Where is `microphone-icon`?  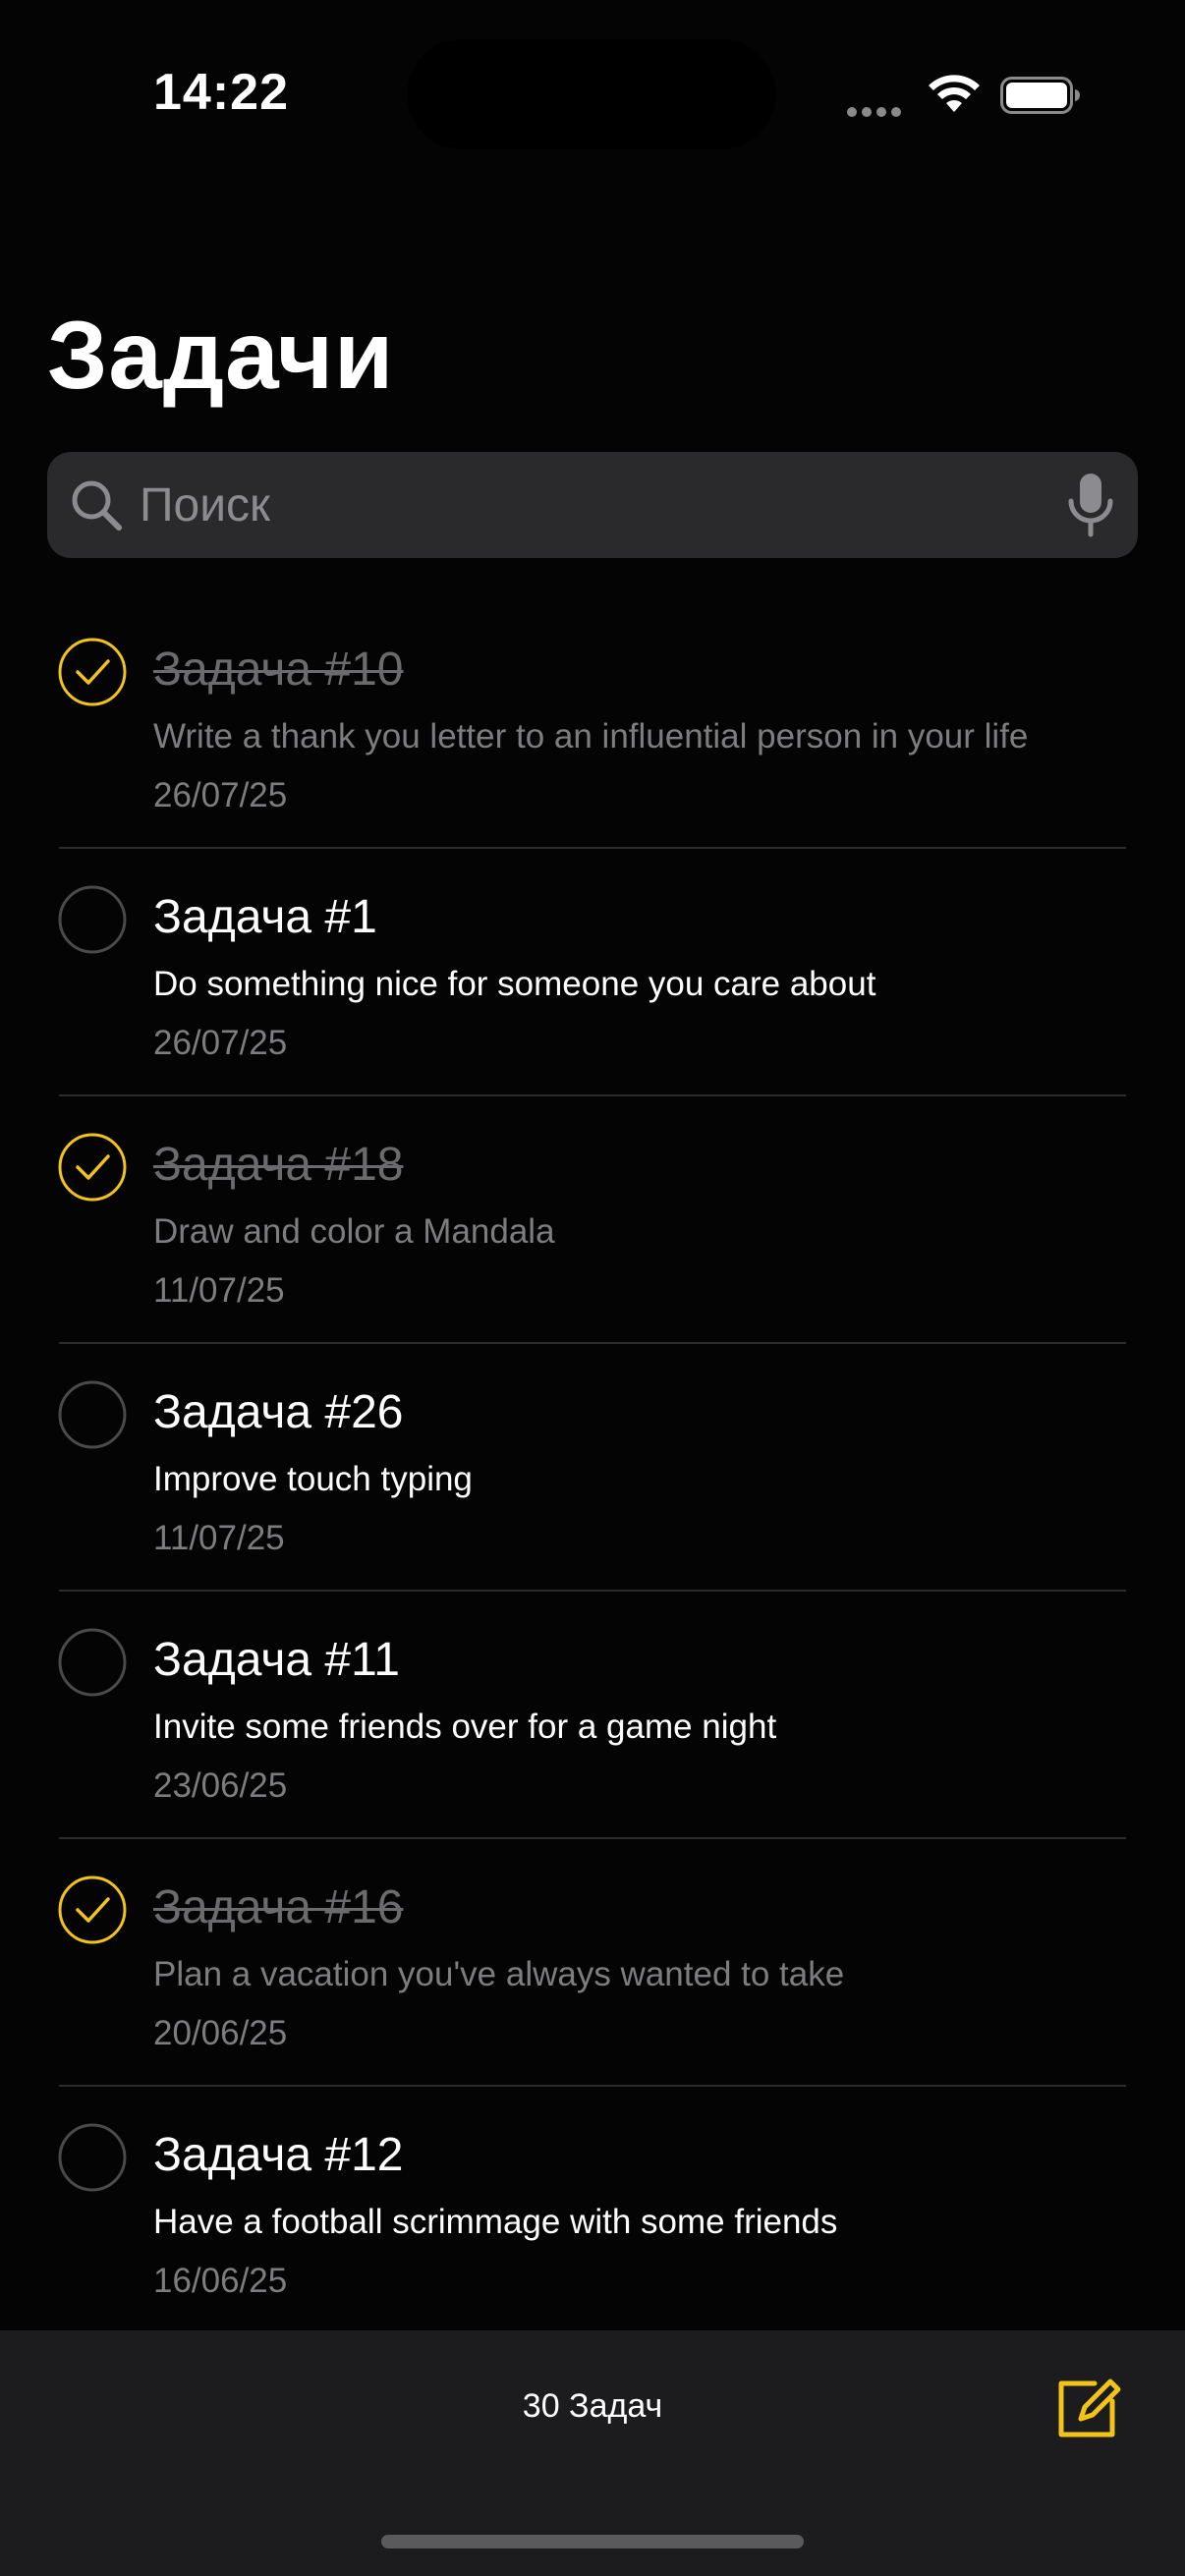
microphone-icon is located at coordinates (1091, 505).